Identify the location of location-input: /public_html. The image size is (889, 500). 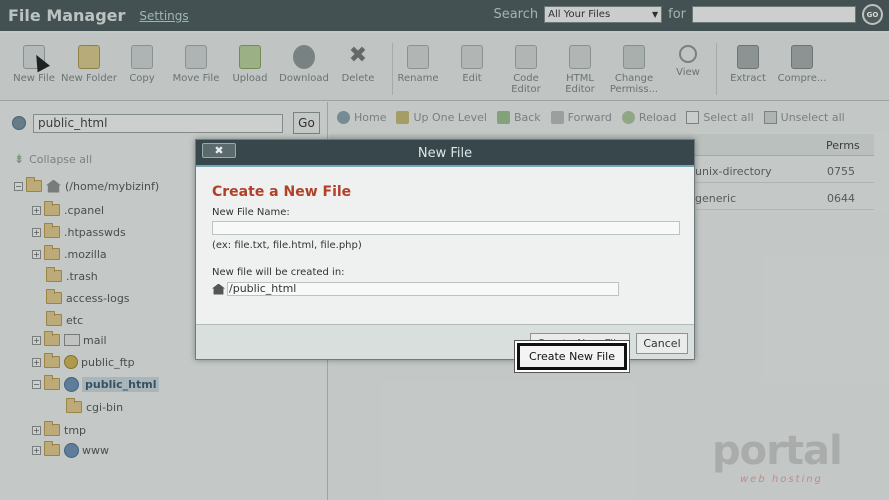
(423, 289).